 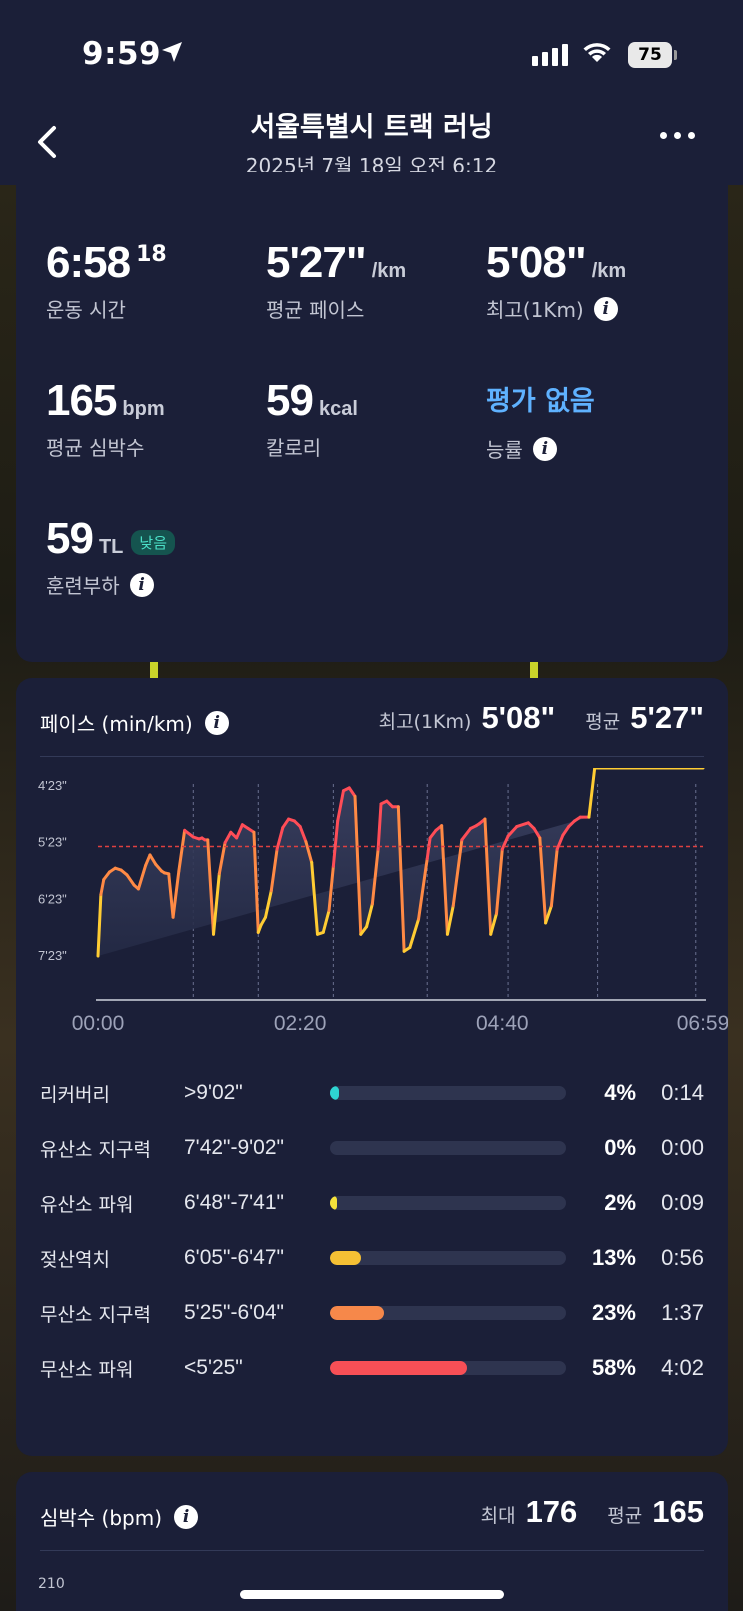 I want to click on avg-hr-unit: bpm, so click(x=143, y=409).